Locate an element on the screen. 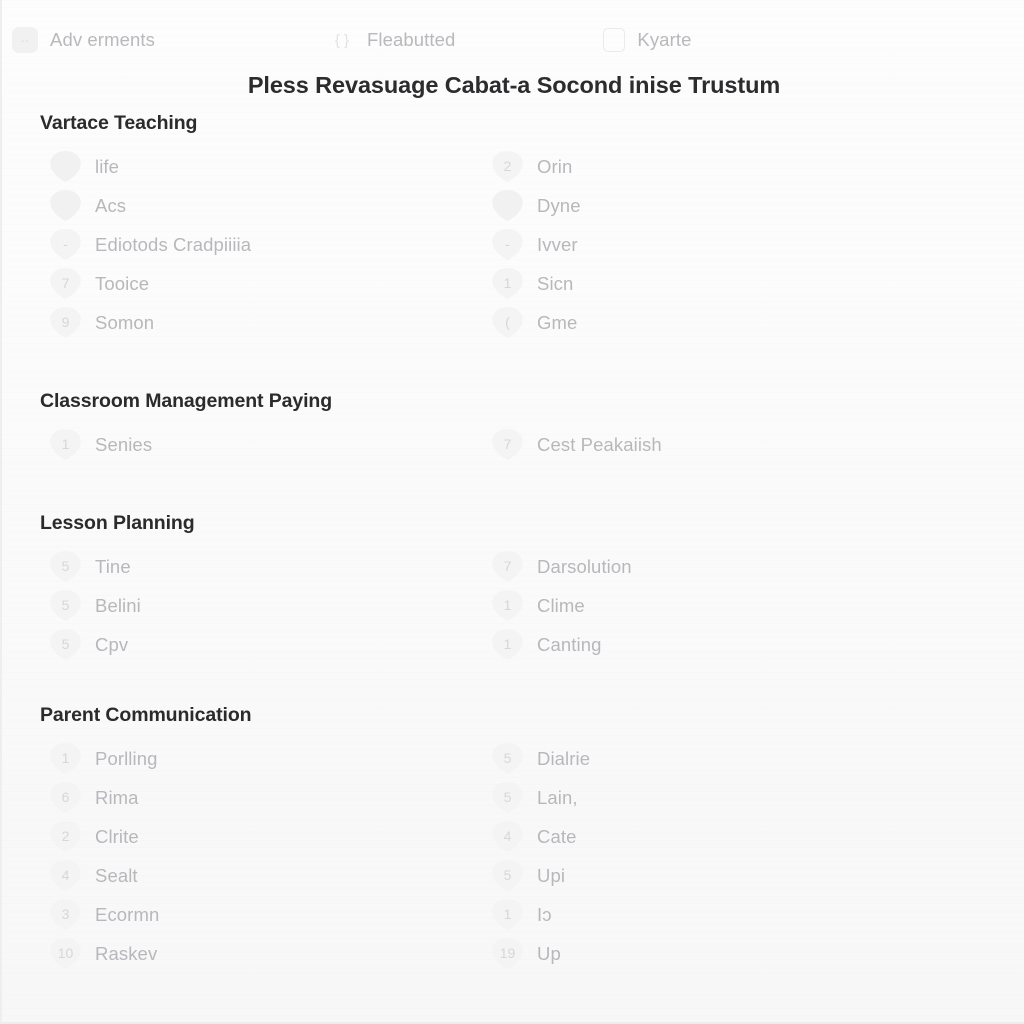  list-item: 6 Rima is located at coordinates (261, 797).